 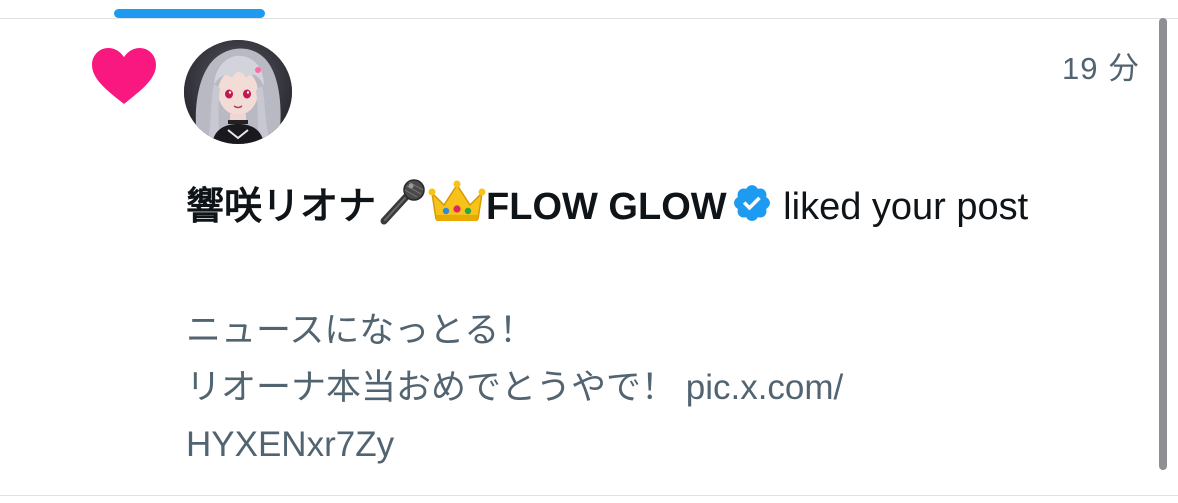 What do you see at coordinates (281, 207) in the screenshot?
I see `user-name-text: 響咲リオナ` at bounding box center [281, 207].